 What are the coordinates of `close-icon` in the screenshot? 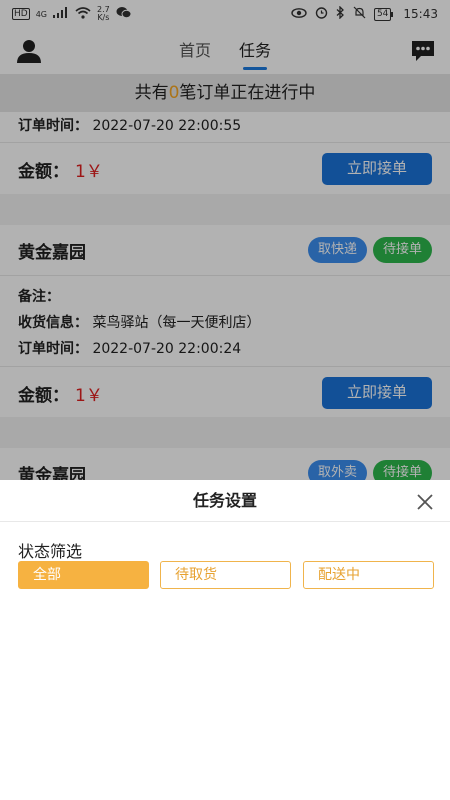 It's located at (425, 502).